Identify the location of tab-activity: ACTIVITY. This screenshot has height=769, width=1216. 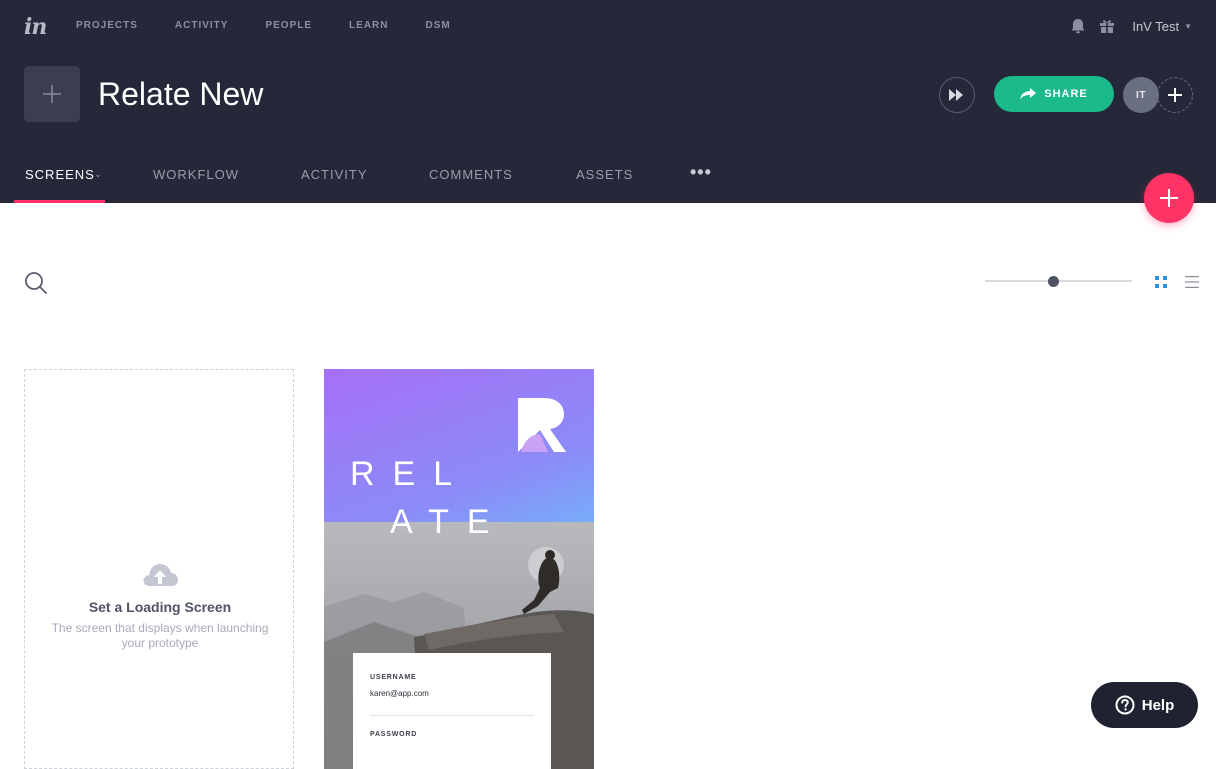
(334, 174).